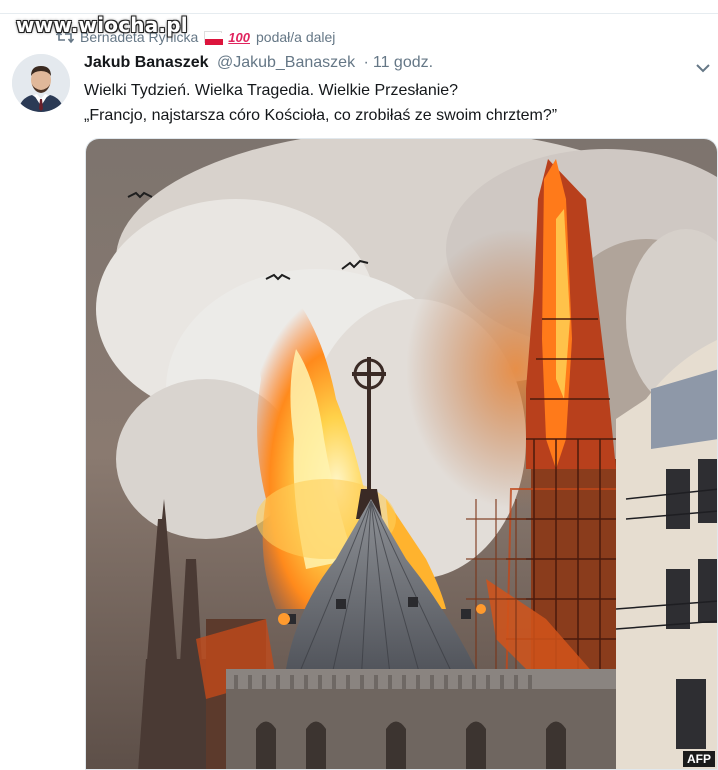 This screenshot has height=770, width=718. I want to click on author-name: Jakub Banaszek, so click(146, 62).